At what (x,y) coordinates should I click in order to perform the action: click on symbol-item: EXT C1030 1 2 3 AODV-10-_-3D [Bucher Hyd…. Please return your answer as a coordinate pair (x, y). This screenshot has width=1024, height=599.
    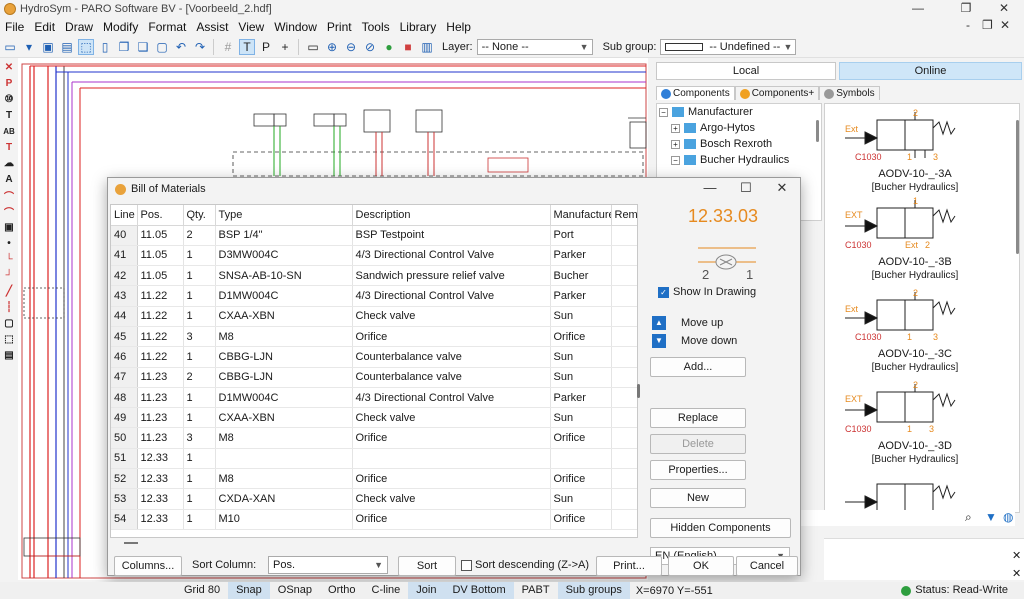
    Looking at the image, I should click on (915, 424).